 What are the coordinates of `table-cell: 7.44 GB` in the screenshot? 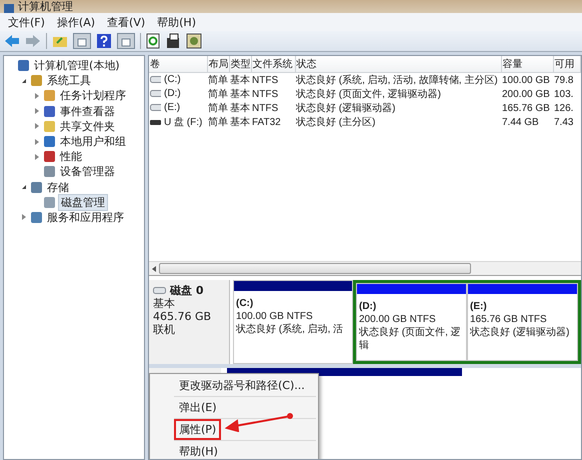 It's located at (520, 122).